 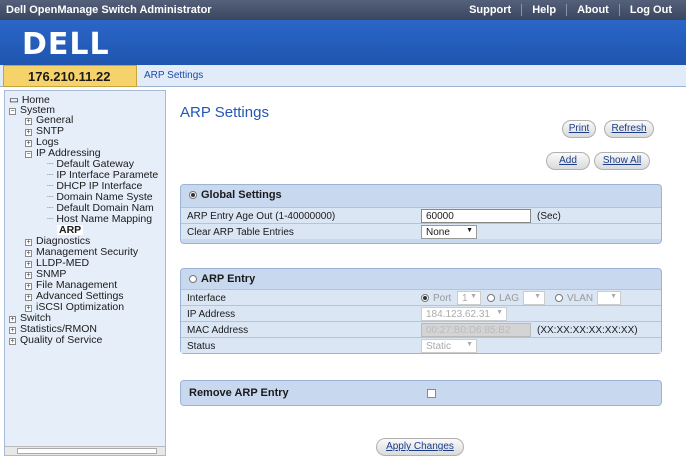 What do you see at coordinates (45, 274) in the screenshot?
I see `tree-snmp: + SNMP` at bounding box center [45, 274].